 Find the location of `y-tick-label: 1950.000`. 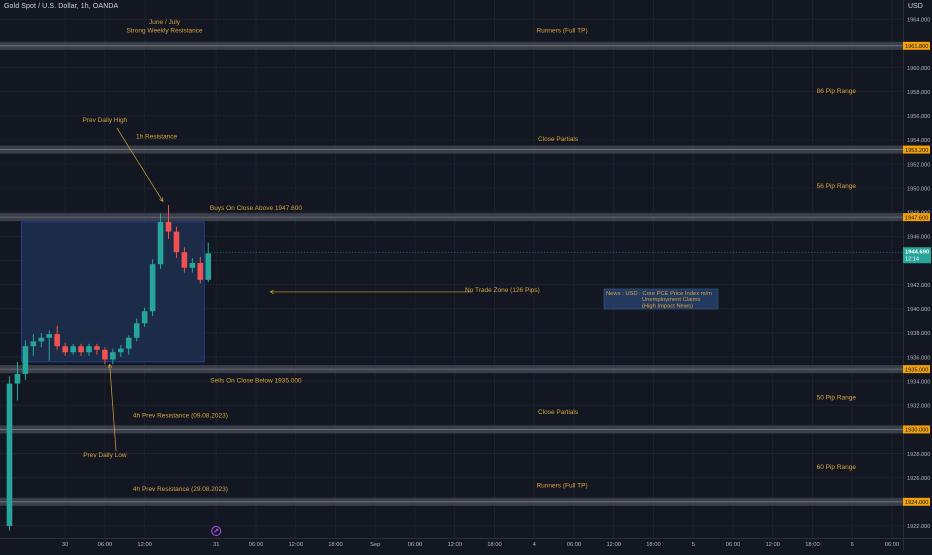

y-tick-label: 1950.000 is located at coordinates (918, 189).